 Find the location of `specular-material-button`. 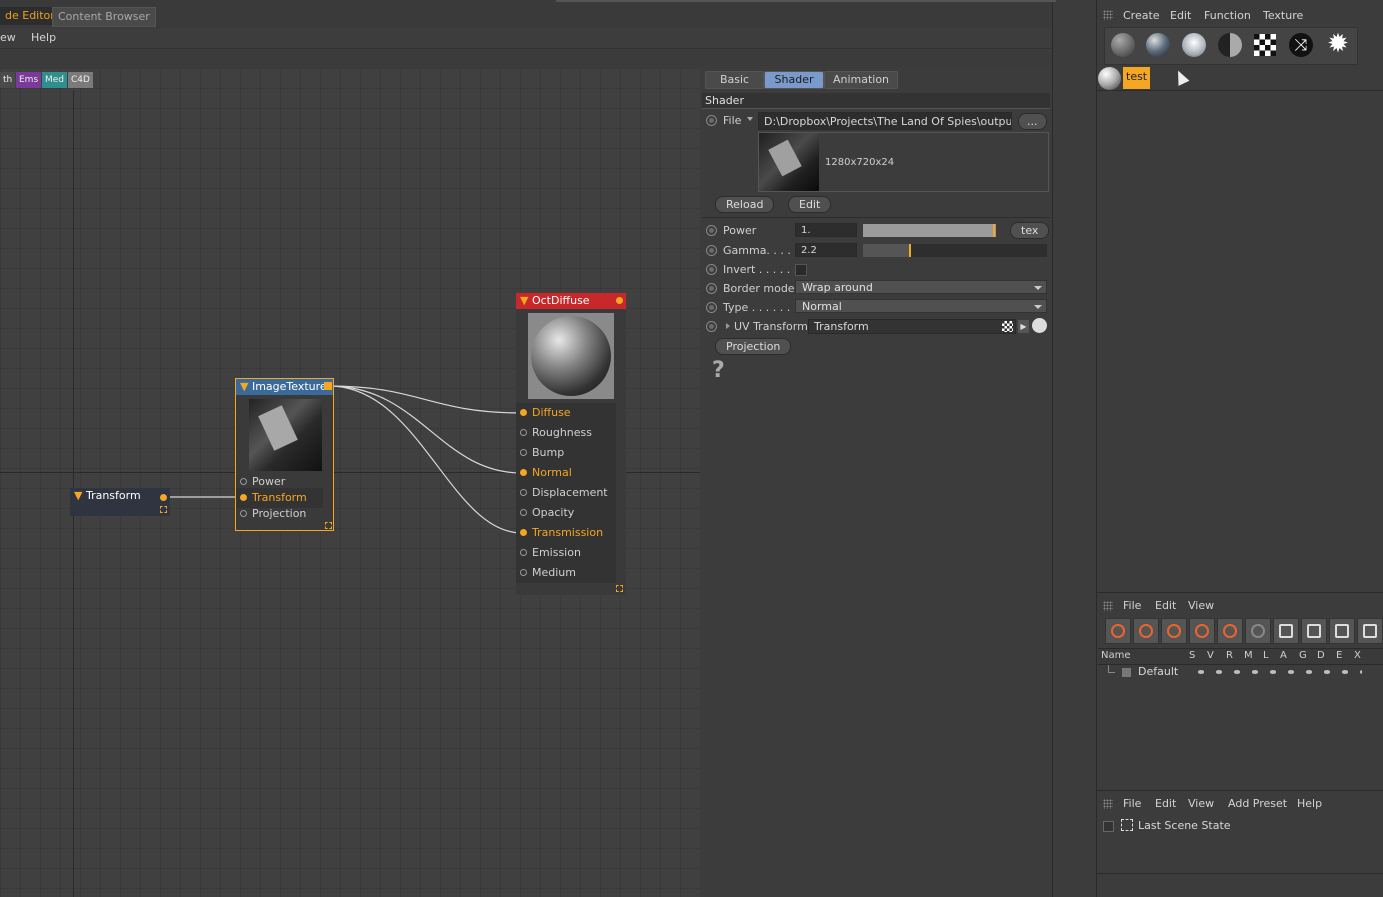

specular-material-button is located at coordinates (1193, 45).